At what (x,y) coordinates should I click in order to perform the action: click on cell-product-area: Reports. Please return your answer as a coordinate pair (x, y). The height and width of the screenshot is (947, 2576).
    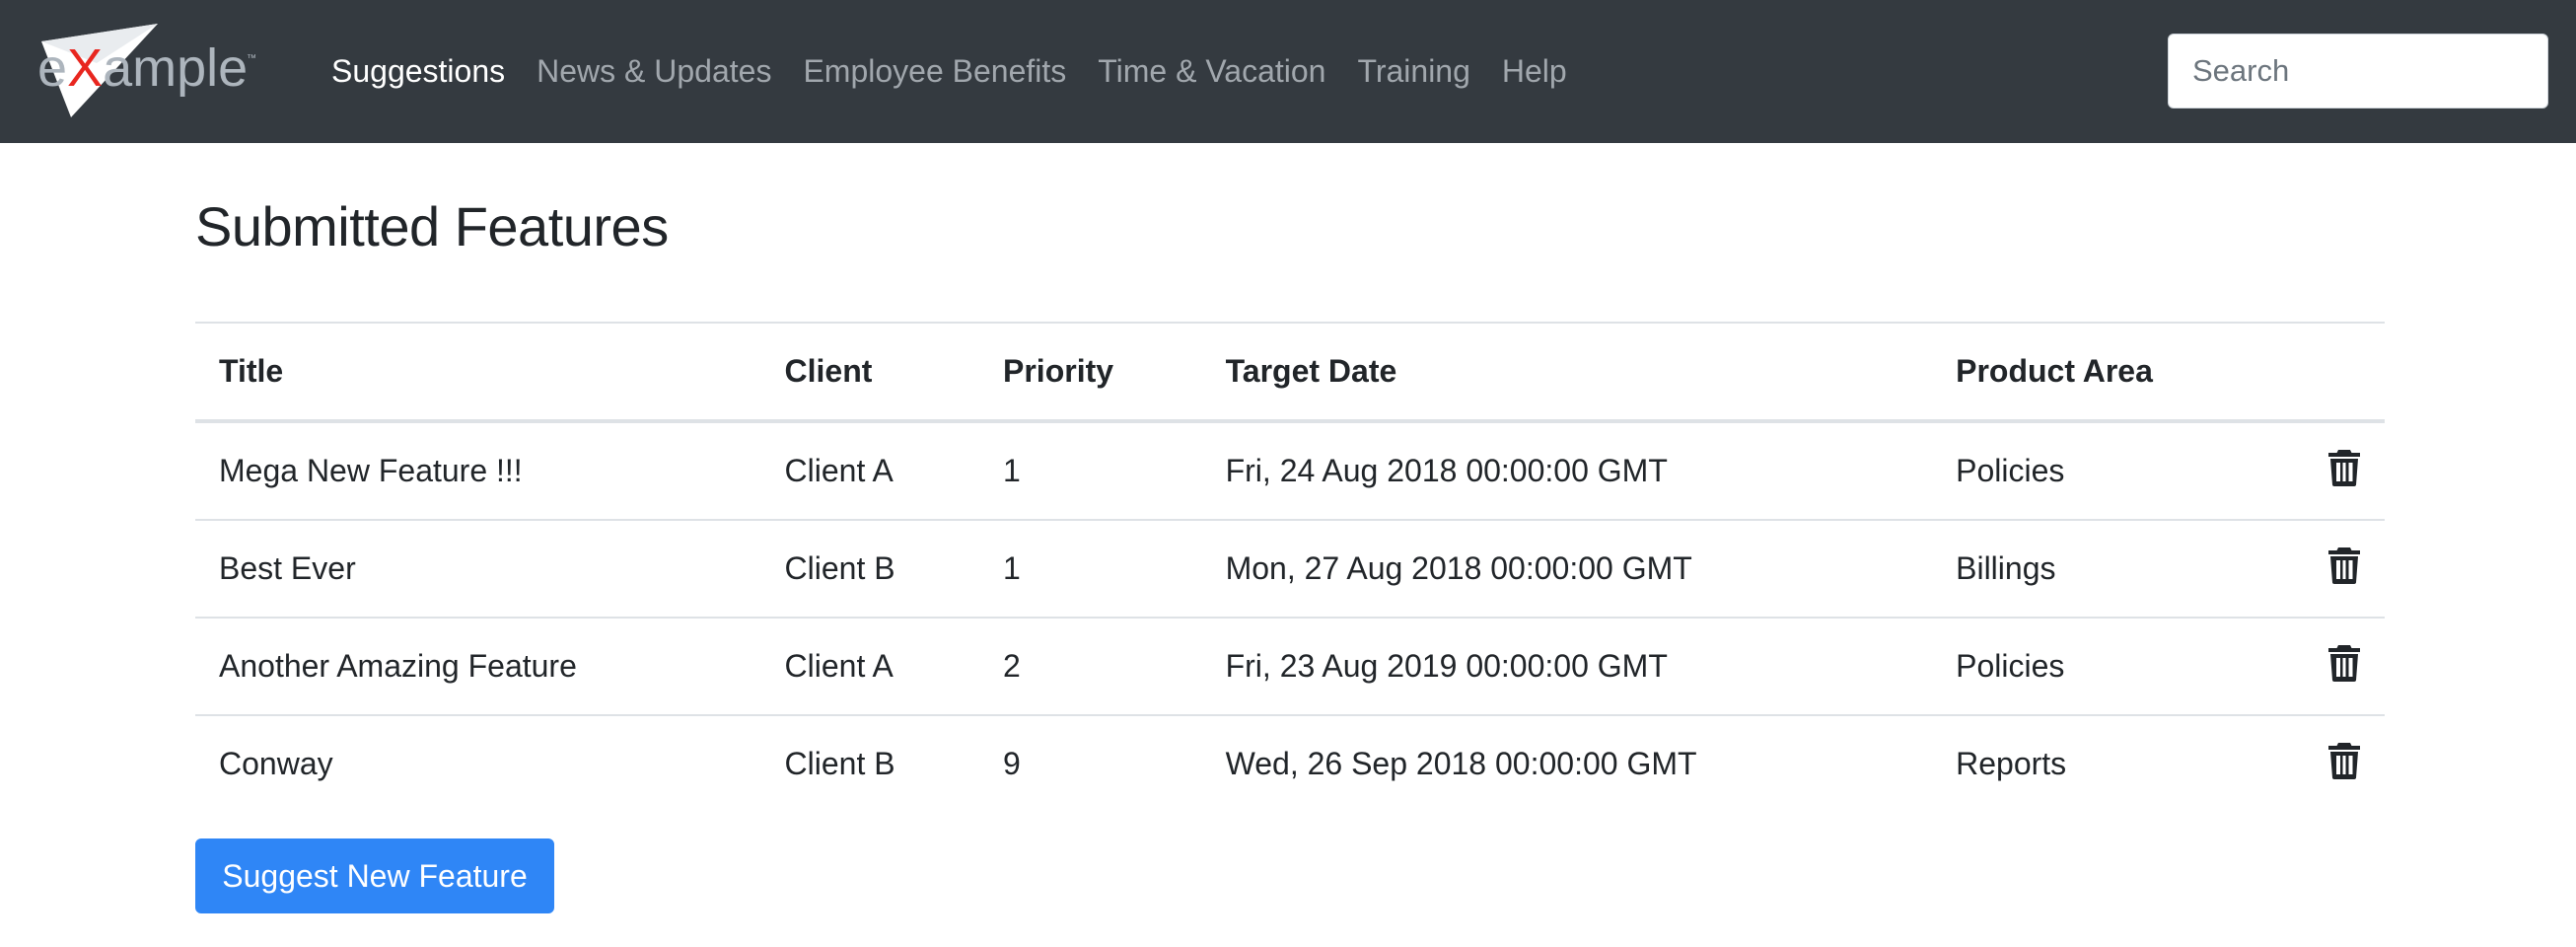
    Looking at the image, I should click on (2108, 763).